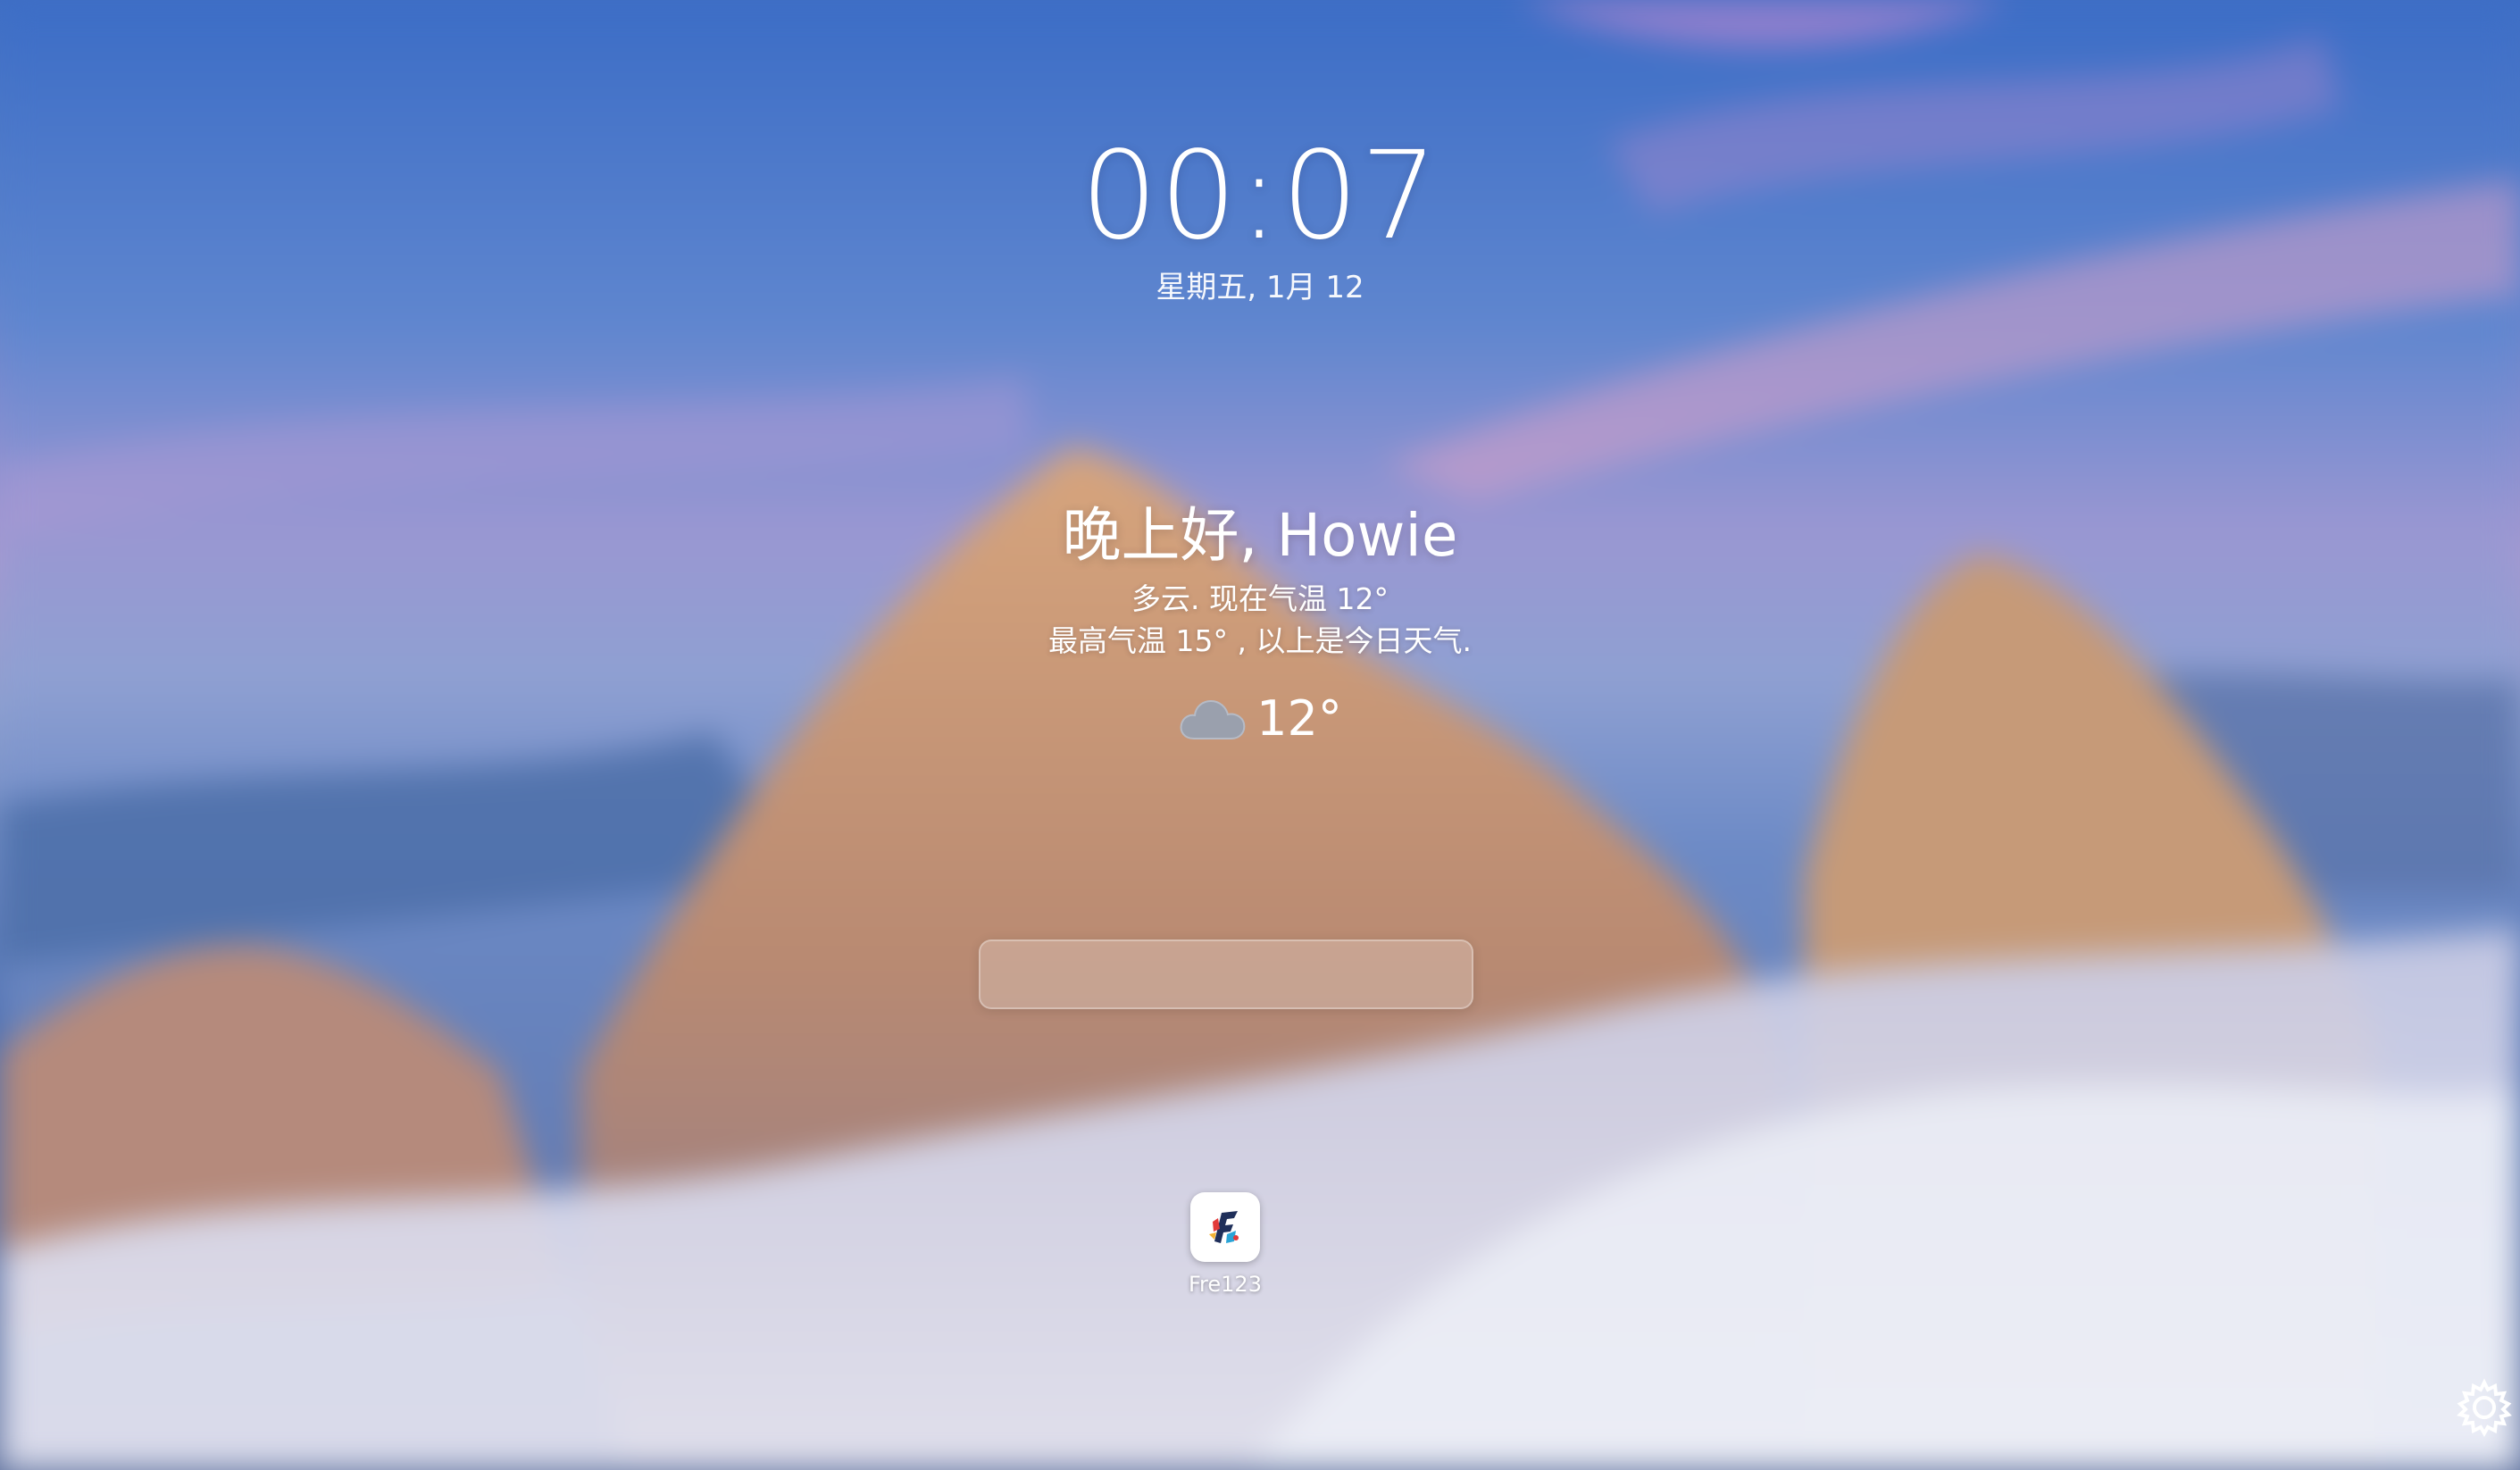 Image resolution: width=2520 pixels, height=1470 pixels. I want to click on clock-time: 00:07, so click(1260, 196).